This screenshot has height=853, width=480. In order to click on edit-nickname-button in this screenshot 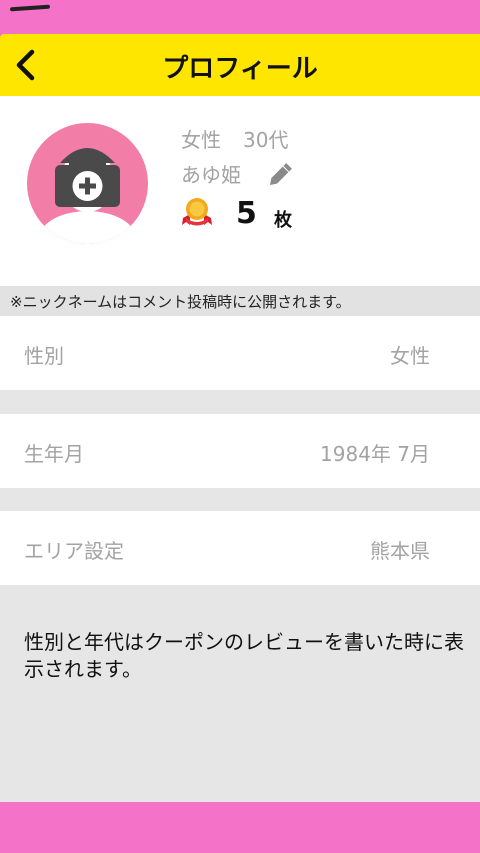, I will do `click(282, 173)`.